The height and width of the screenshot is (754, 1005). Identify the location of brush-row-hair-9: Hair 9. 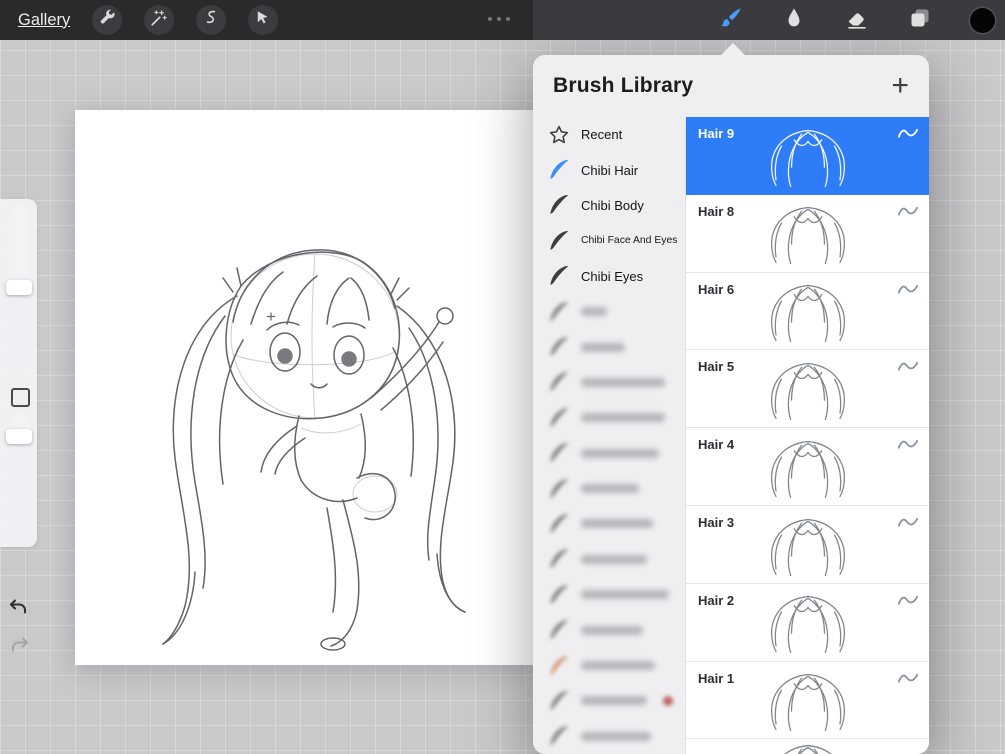
(807, 156).